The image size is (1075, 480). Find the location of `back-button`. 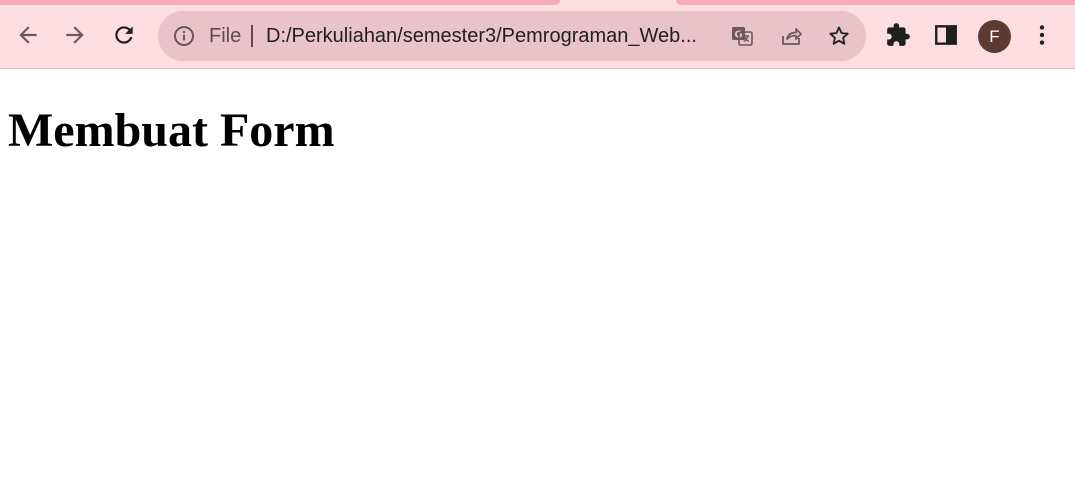

back-button is located at coordinates (28, 35).